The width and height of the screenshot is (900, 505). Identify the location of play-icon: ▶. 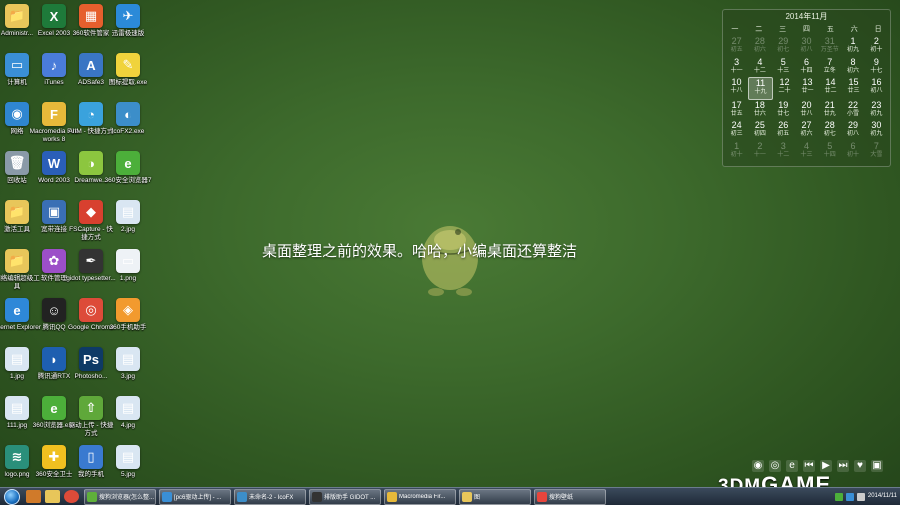
(826, 466).